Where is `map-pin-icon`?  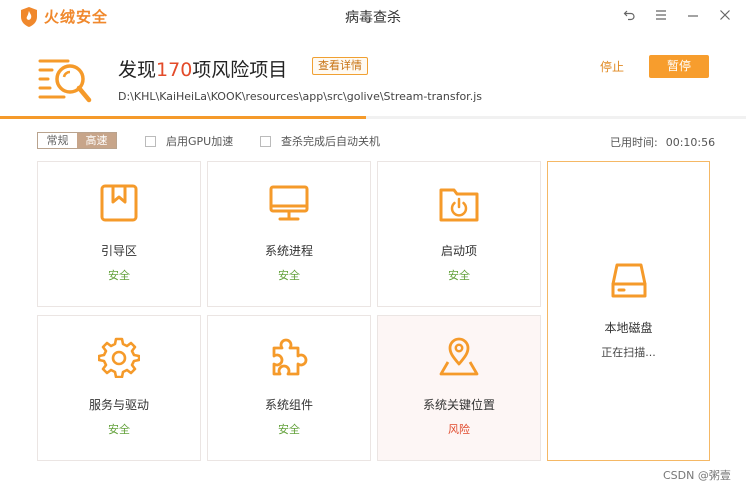
map-pin-icon is located at coordinates (459, 356).